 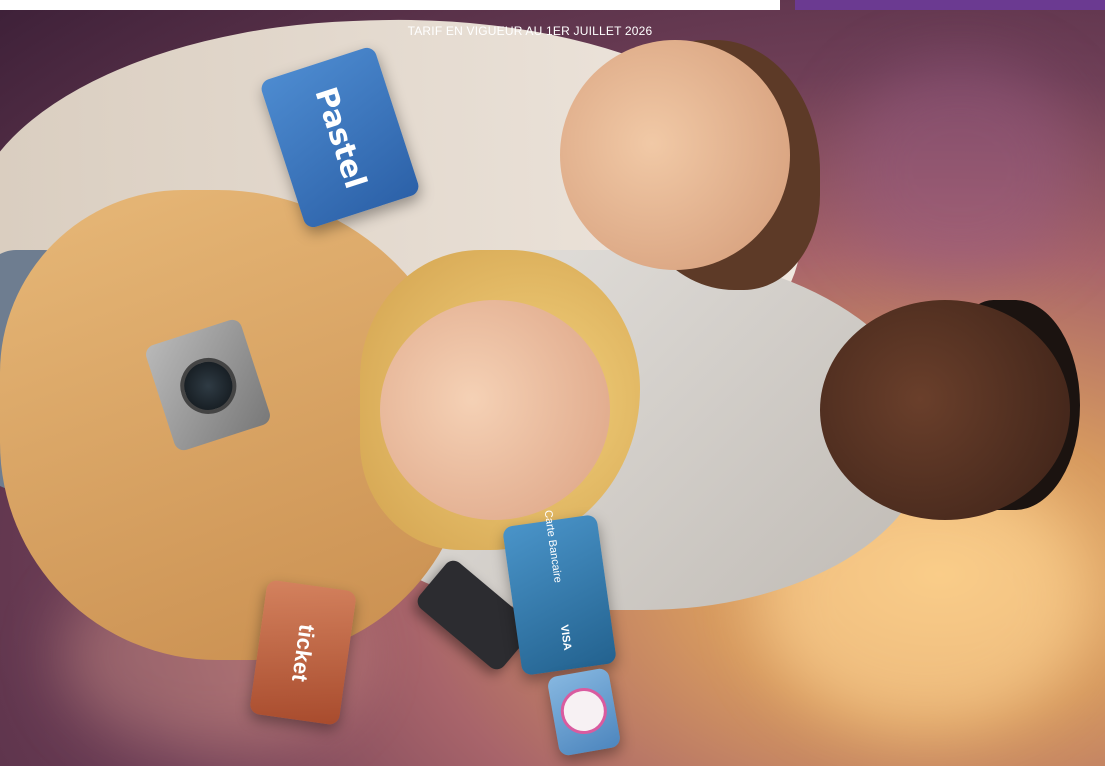 What do you see at coordinates (960, 170) in the screenshot?
I see `background-glow` at bounding box center [960, 170].